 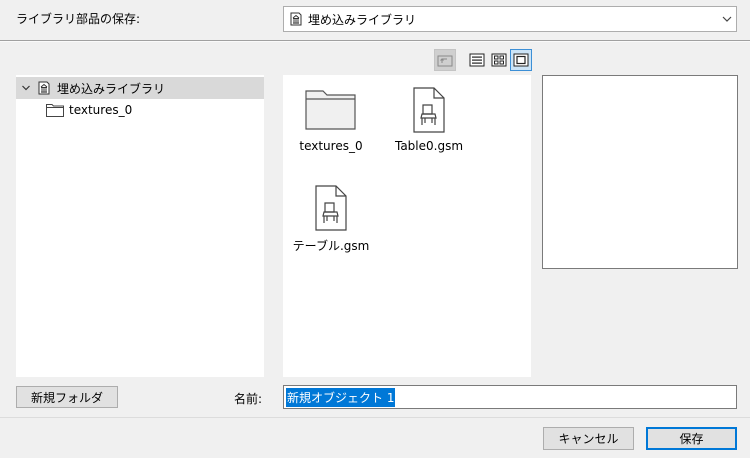 What do you see at coordinates (331, 246) in the screenshot?
I see `file-item-label: テーブル.gsm` at bounding box center [331, 246].